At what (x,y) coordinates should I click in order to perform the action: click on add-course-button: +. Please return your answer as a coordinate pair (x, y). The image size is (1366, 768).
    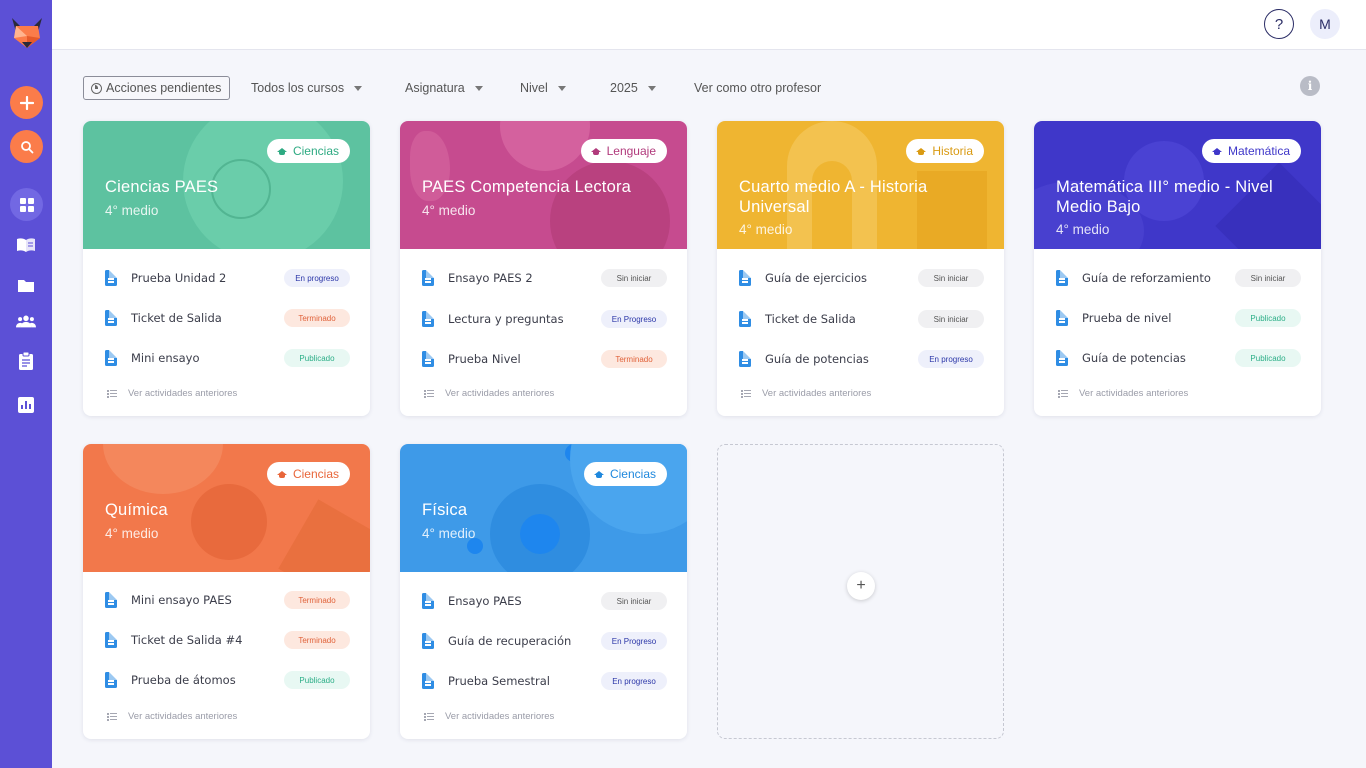
    Looking at the image, I should click on (861, 586).